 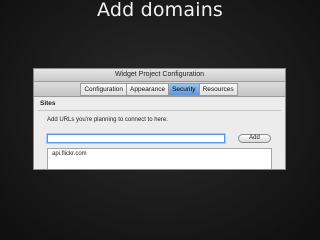 I want to click on slide-title: Add domains, so click(x=160, y=10).